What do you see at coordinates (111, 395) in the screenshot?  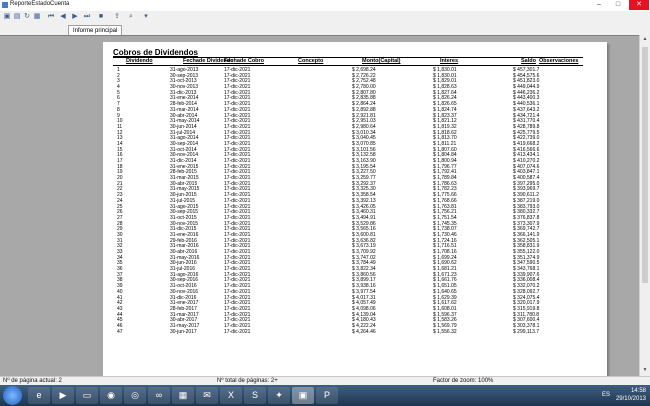 I see `chrome-icon: ◉` at bounding box center [111, 395].